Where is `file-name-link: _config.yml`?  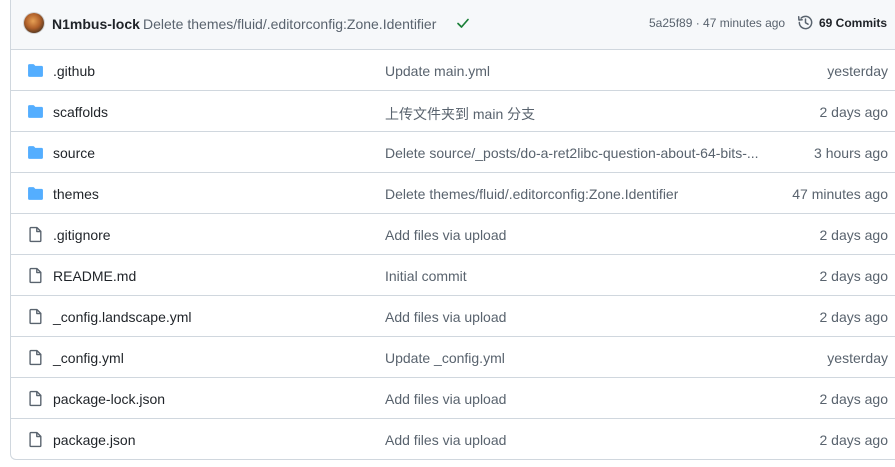
file-name-link: _config.yml is located at coordinates (88, 358).